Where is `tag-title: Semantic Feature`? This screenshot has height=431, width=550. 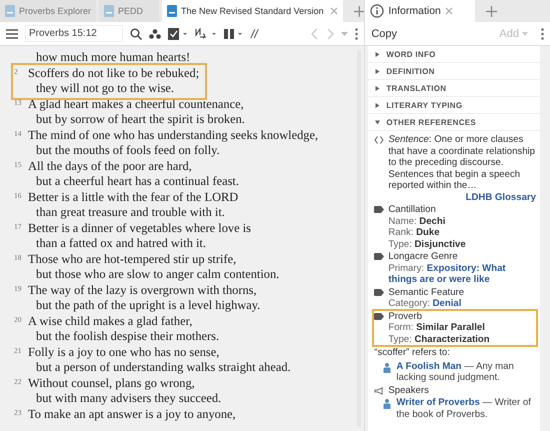 tag-title: Semantic Feature is located at coordinates (427, 292).